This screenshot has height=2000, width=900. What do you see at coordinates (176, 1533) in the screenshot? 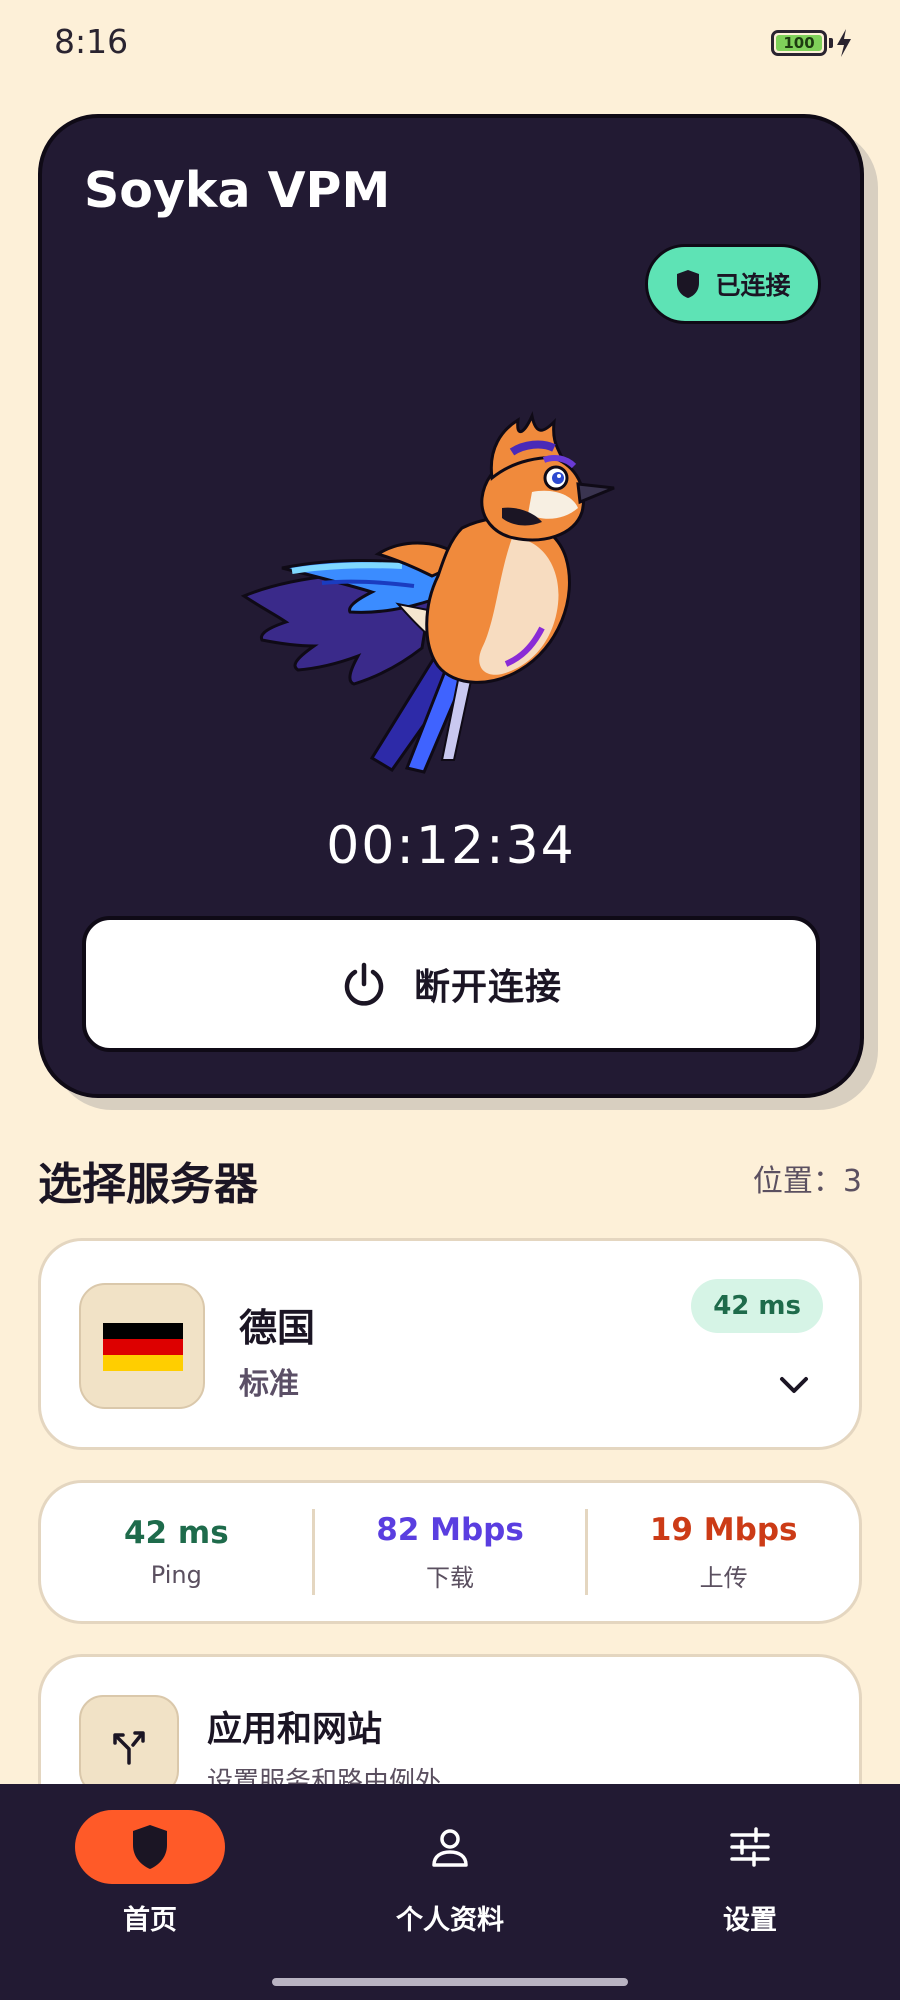
I see `stat-value: 42 ms` at bounding box center [176, 1533].